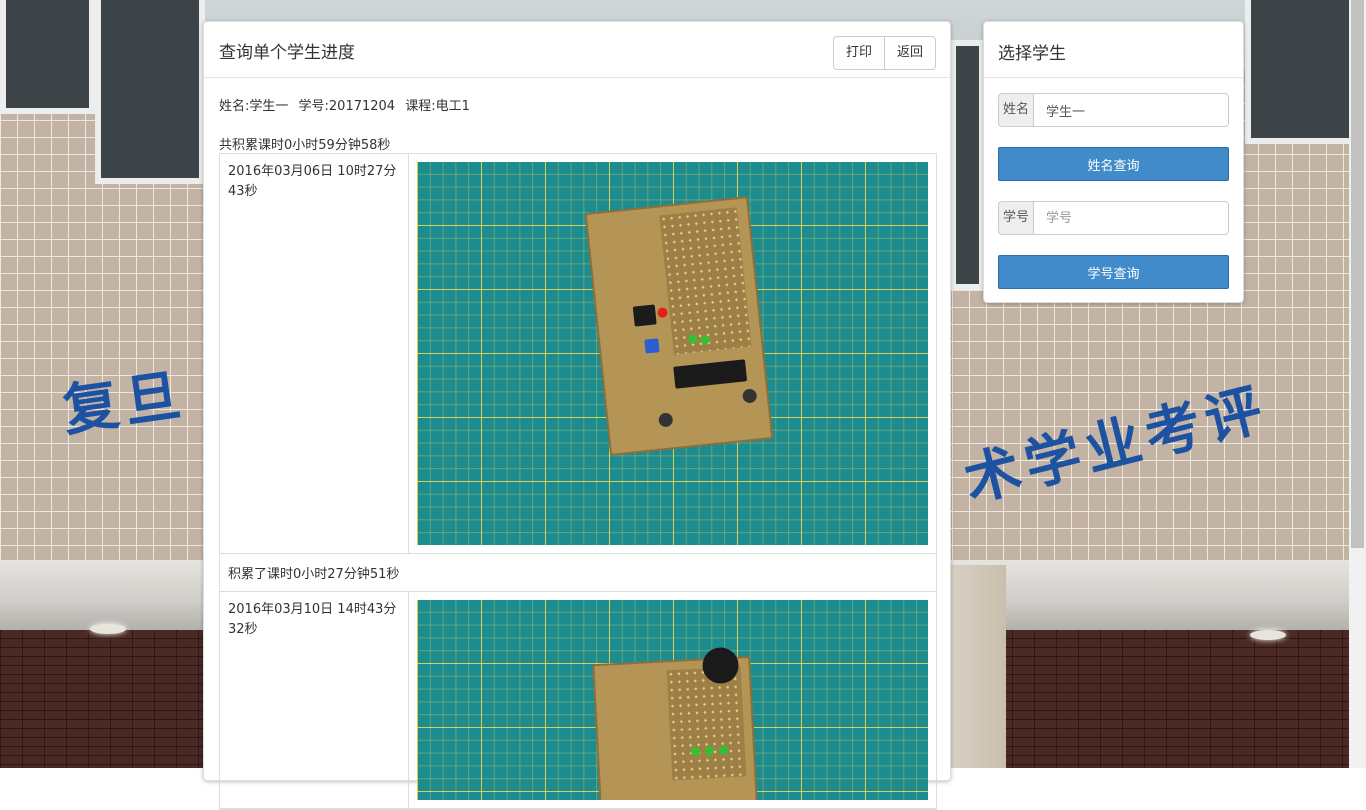  Describe the element at coordinates (254, 106) in the screenshot. I see `student-name: 姓名:学生一` at that location.